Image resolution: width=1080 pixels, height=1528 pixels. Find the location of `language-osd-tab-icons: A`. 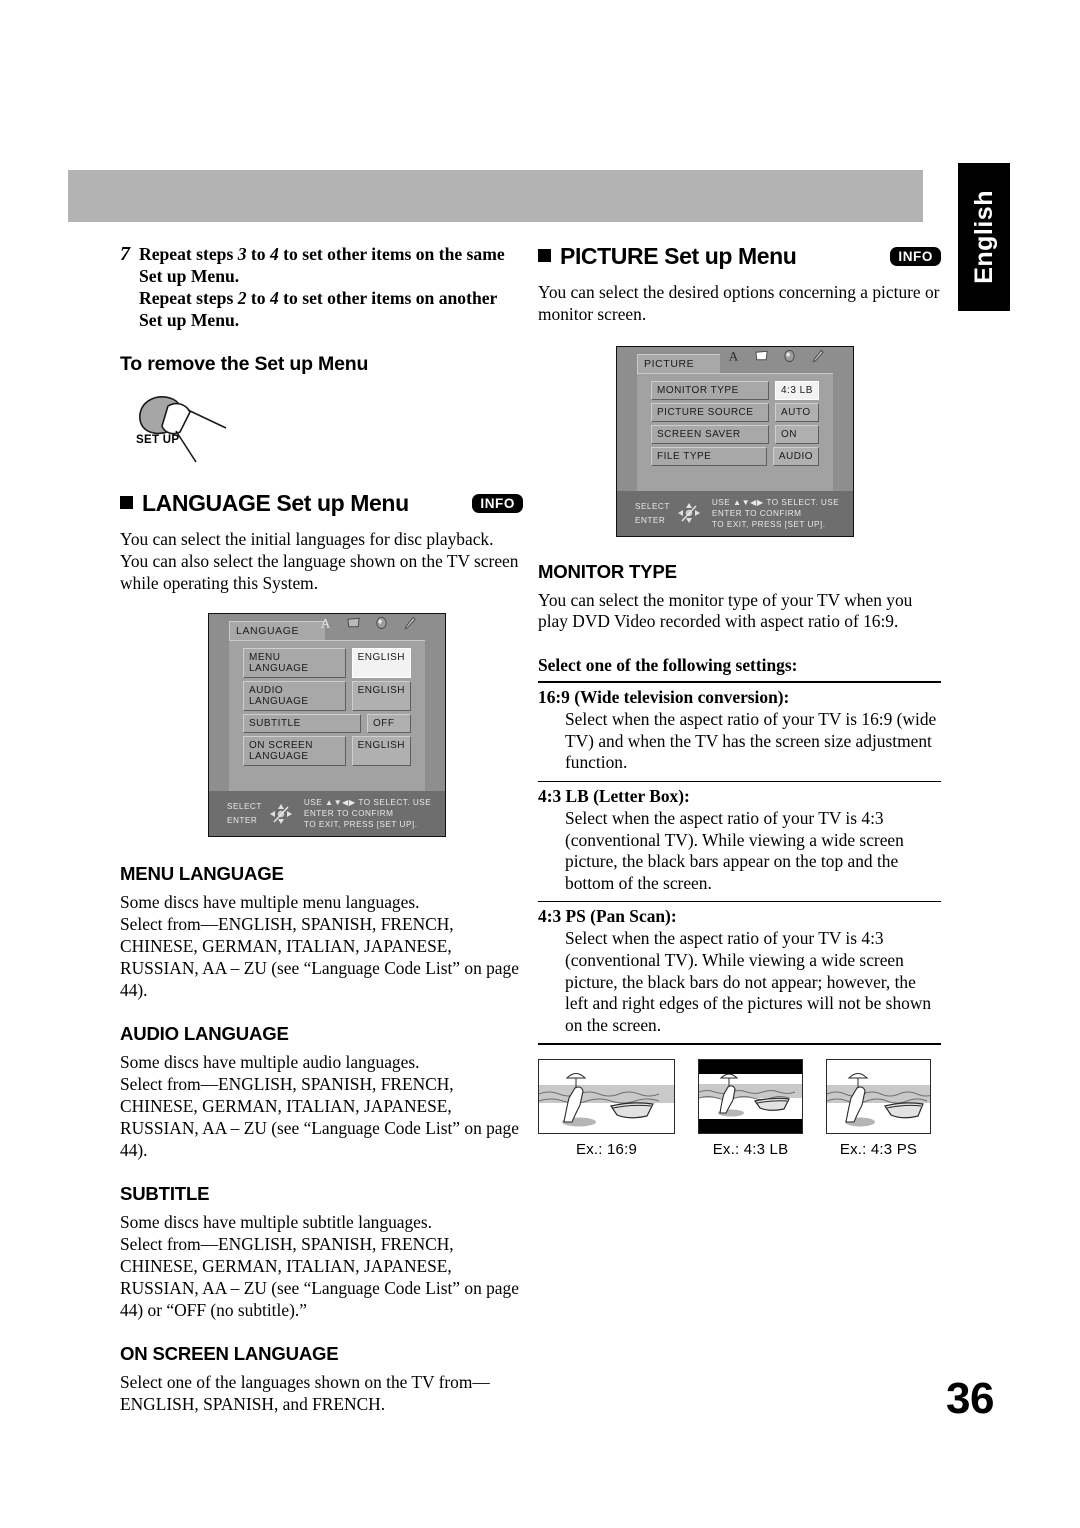

language-osd-tab-icons: A is located at coordinates (367, 623).